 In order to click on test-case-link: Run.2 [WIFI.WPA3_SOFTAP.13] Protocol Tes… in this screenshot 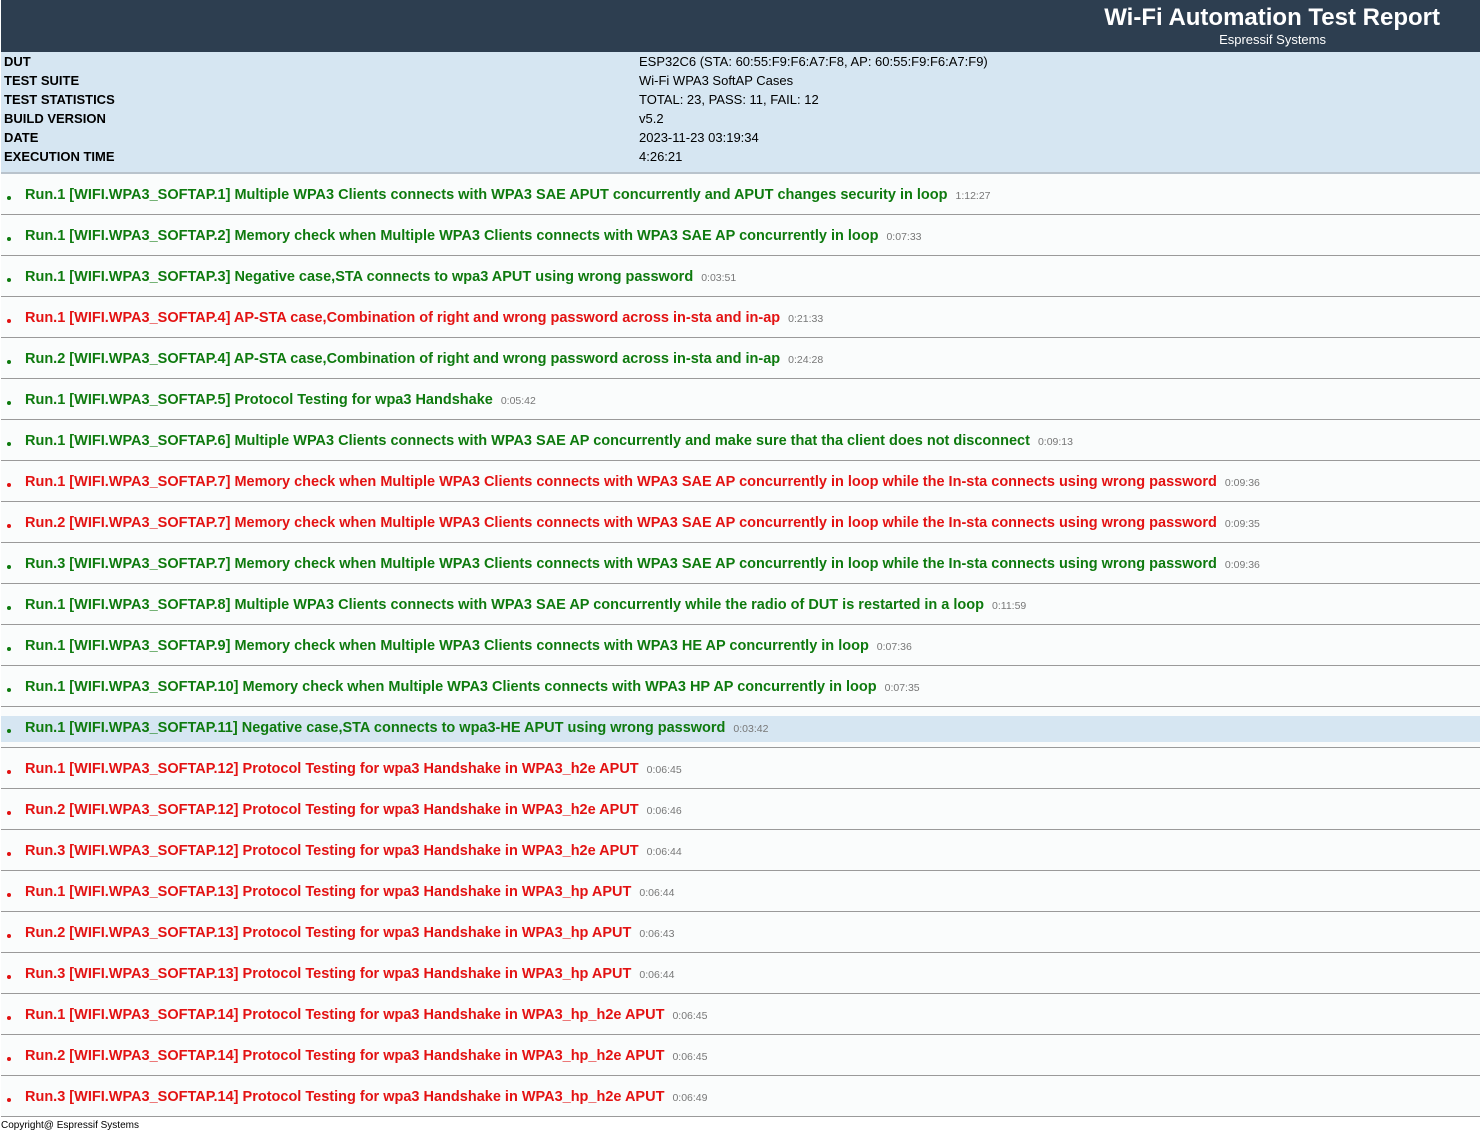, I will do `click(349, 933)`.